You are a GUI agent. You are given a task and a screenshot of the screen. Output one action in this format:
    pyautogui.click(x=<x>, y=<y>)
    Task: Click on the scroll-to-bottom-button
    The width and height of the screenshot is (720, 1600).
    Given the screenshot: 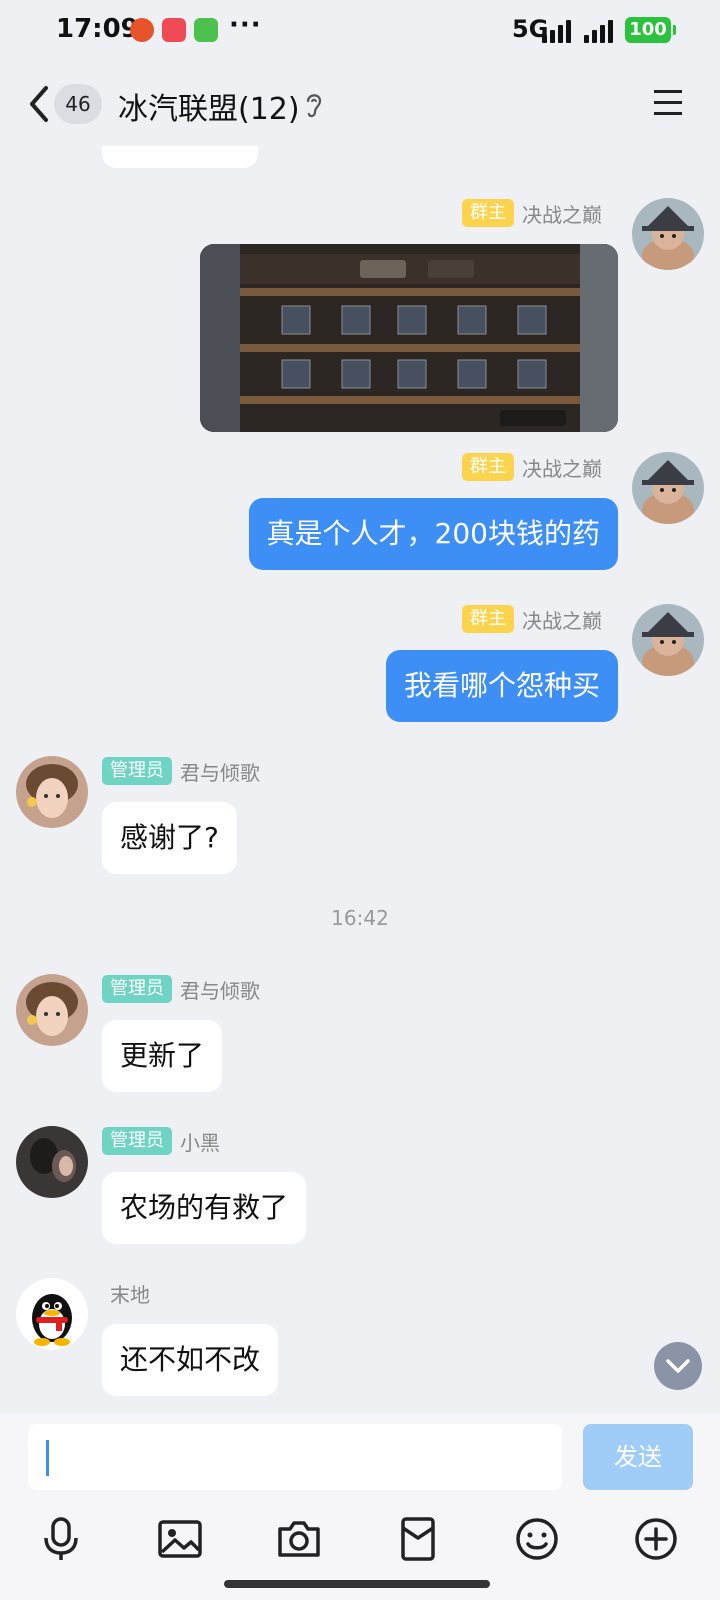 What is the action you would take?
    pyautogui.click(x=678, y=1366)
    